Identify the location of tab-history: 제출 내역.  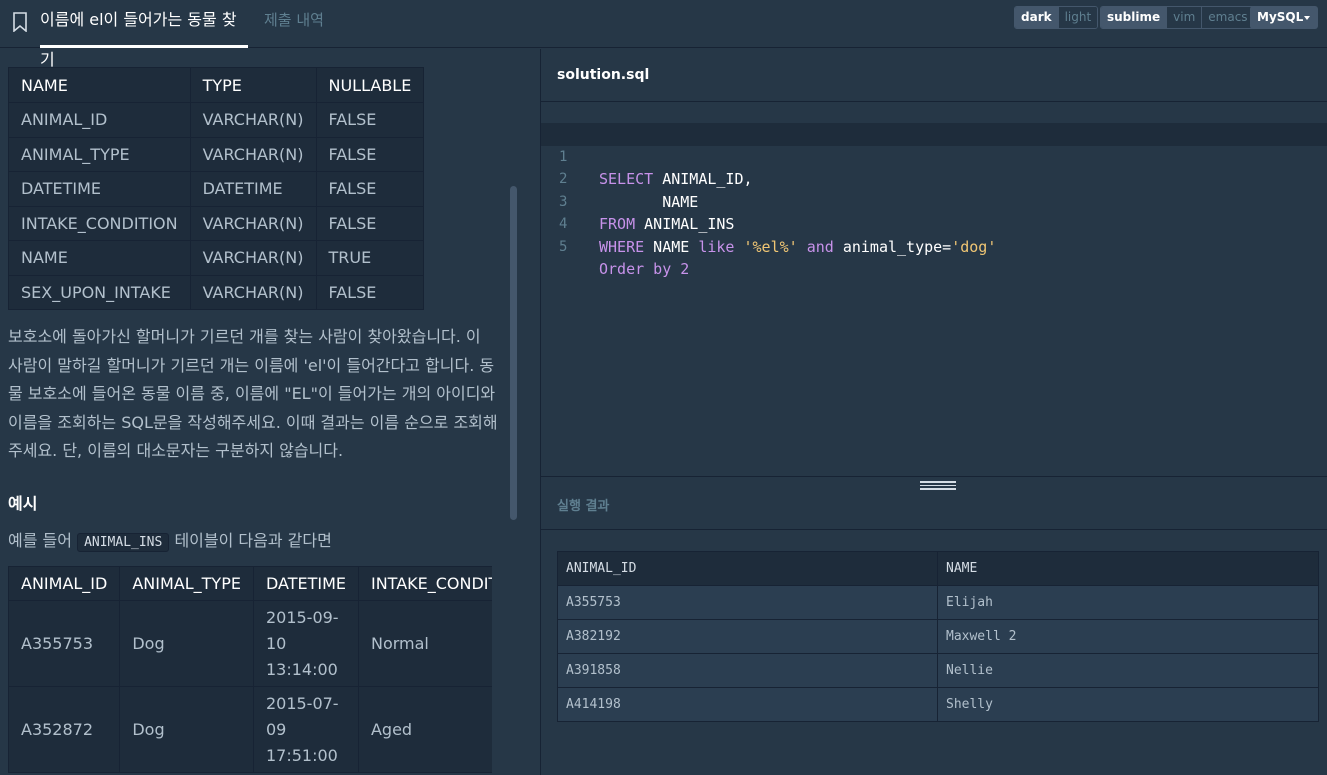
(294, 24).